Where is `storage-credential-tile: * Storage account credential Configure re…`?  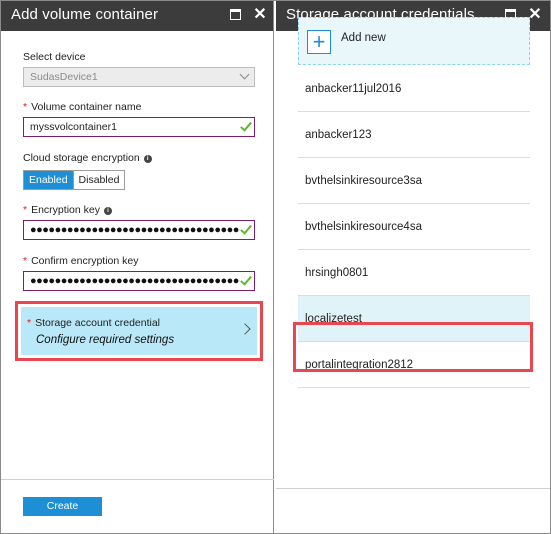 storage-credential-tile: * Storage account credential Configure re… is located at coordinates (139, 331).